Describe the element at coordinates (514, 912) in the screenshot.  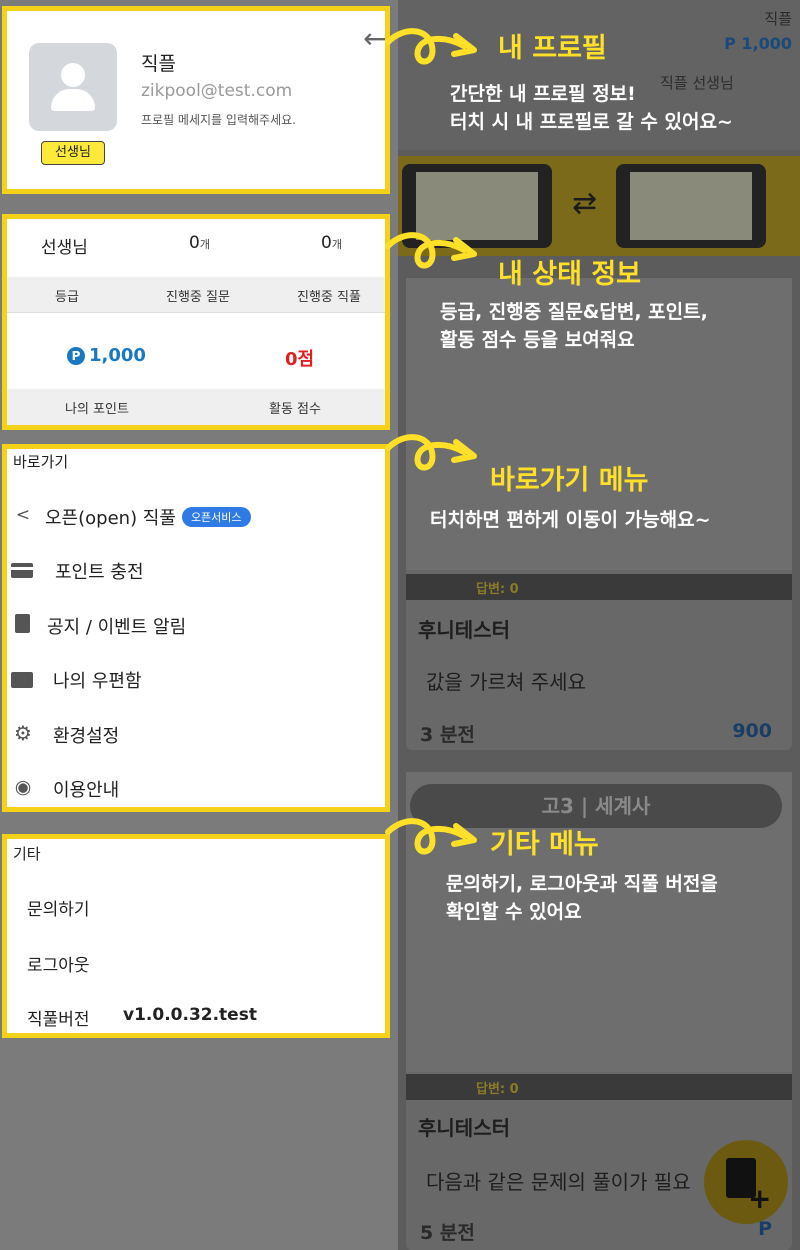
I see `tutorial-etc-desc-2: 확인할 수 있어요` at that location.